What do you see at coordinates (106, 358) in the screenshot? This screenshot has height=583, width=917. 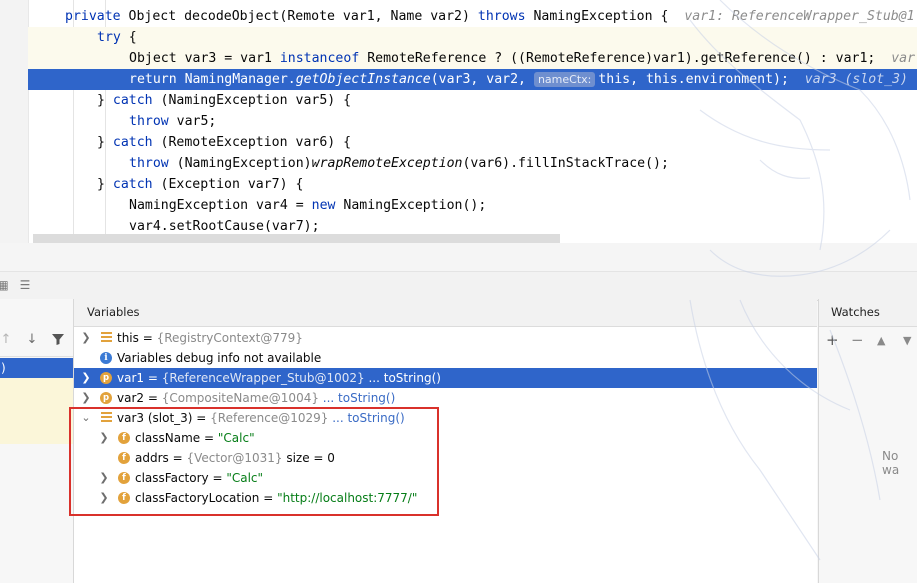 I see `info-icon: i` at bounding box center [106, 358].